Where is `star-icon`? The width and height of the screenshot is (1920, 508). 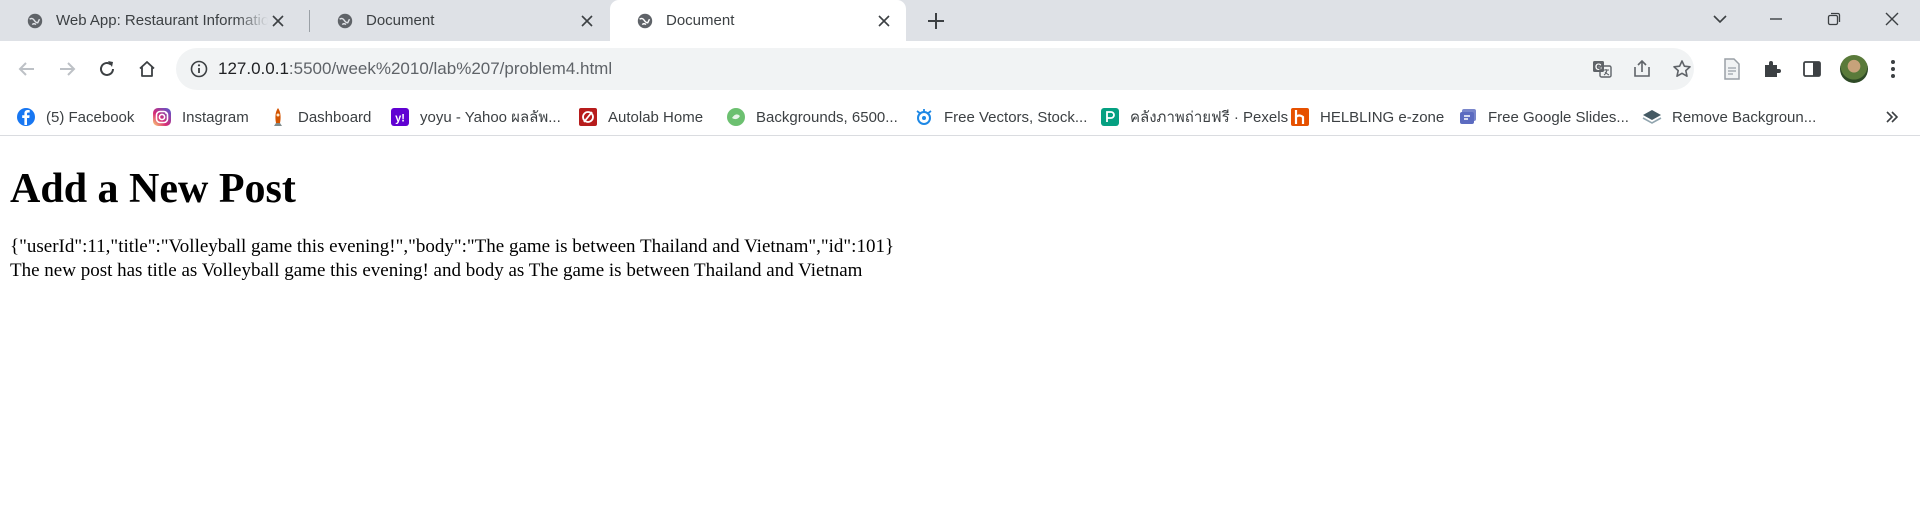 star-icon is located at coordinates (1682, 69).